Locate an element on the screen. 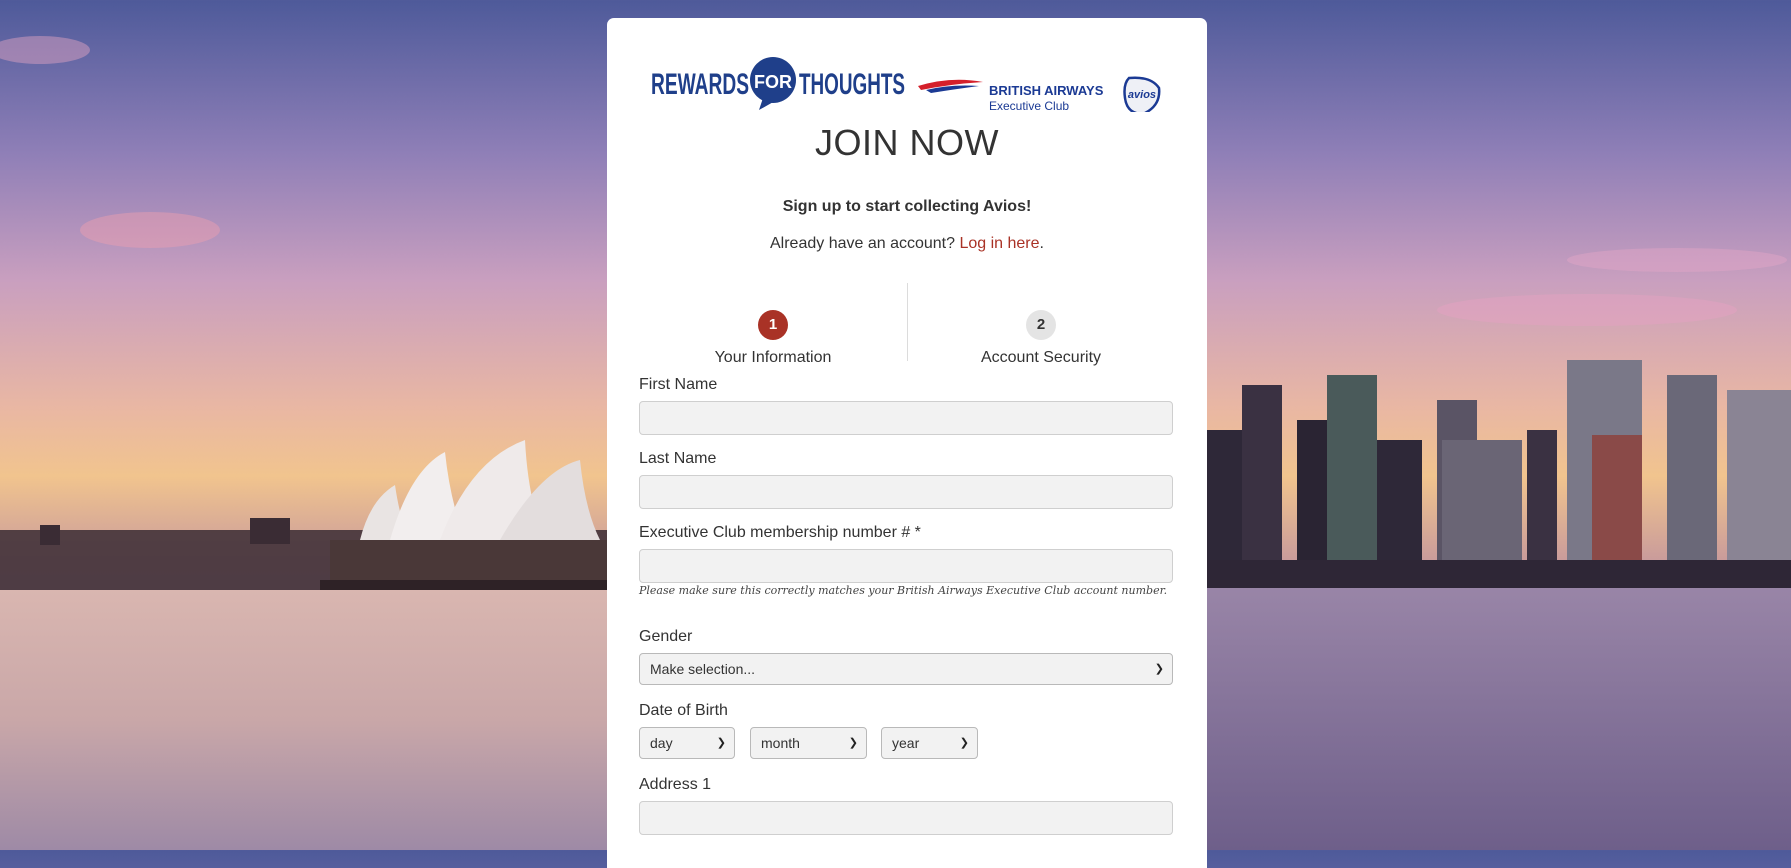  step-number-badge: 1 is located at coordinates (773, 325).